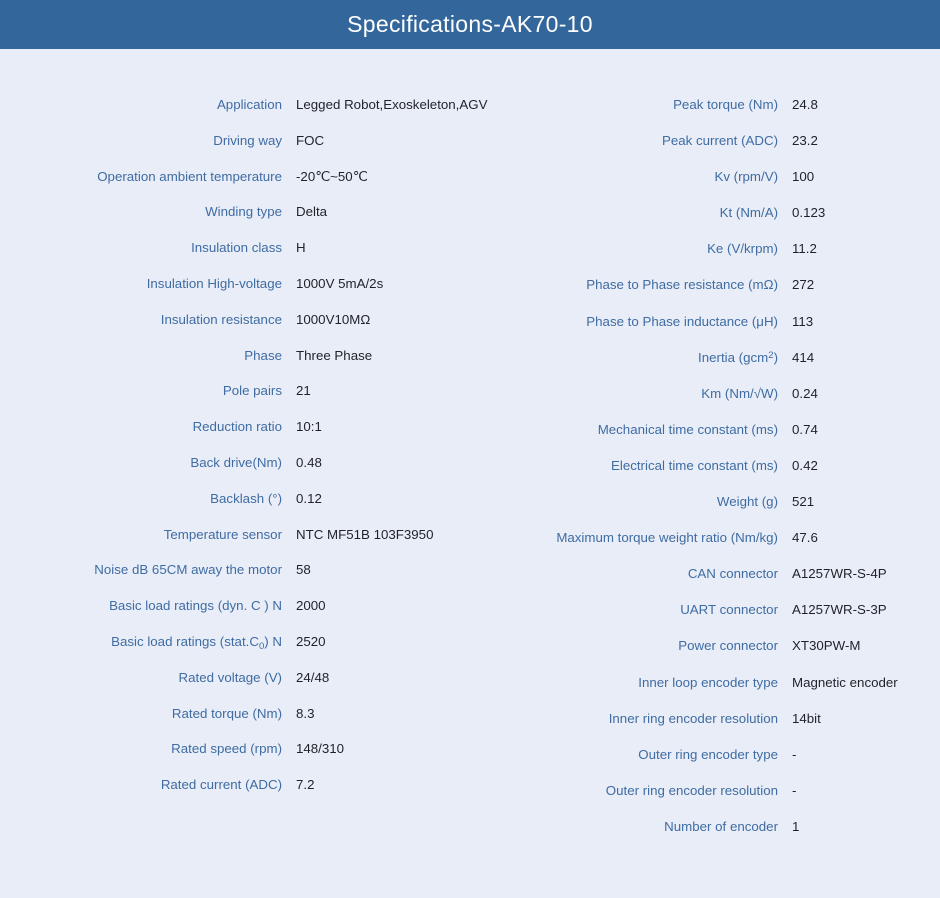 The image size is (940, 898). I want to click on spec-row: Number of encoder 1, so click(710, 837).